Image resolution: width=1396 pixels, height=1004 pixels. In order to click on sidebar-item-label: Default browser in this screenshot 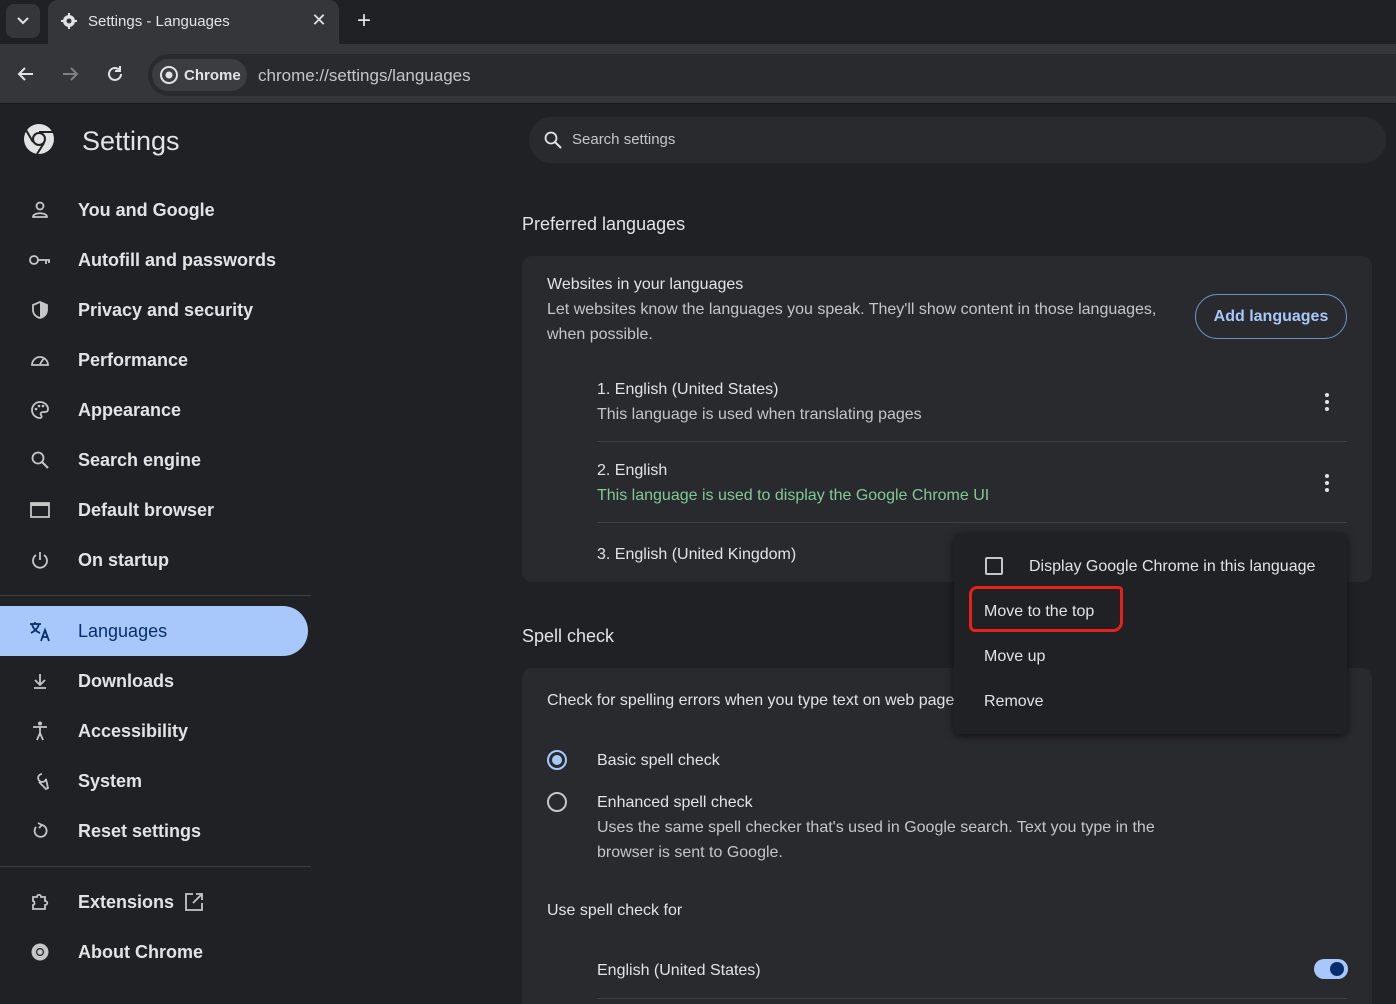, I will do `click(146, 509)`.